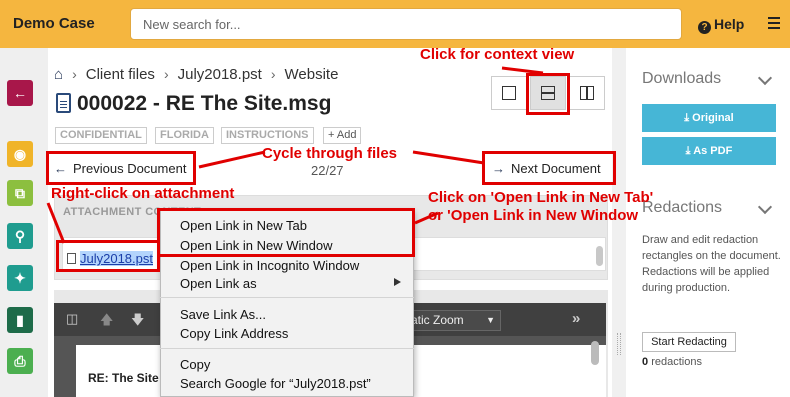  What do you see at coordinates (549, 168) in the screenshot?
I see `annotation-box-next` at bounding box center [549, 168].